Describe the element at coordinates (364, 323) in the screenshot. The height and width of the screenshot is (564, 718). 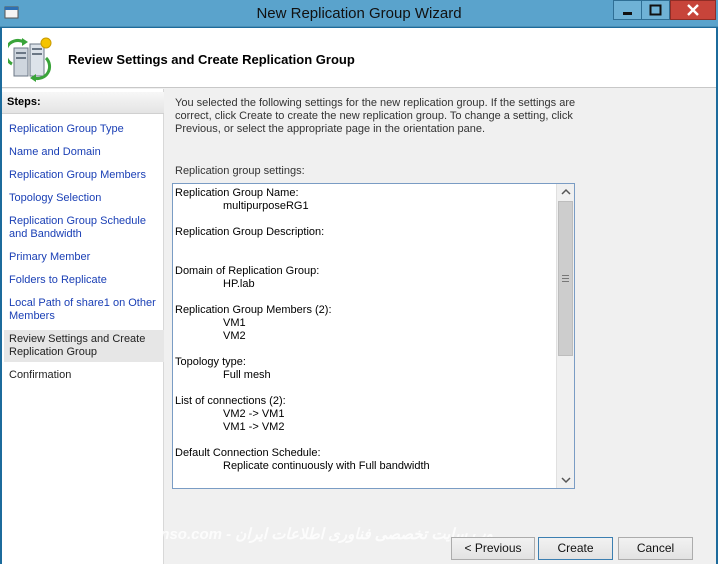
I see `setting-members: Replication Group Members (2): VM1 VM2` at that location.